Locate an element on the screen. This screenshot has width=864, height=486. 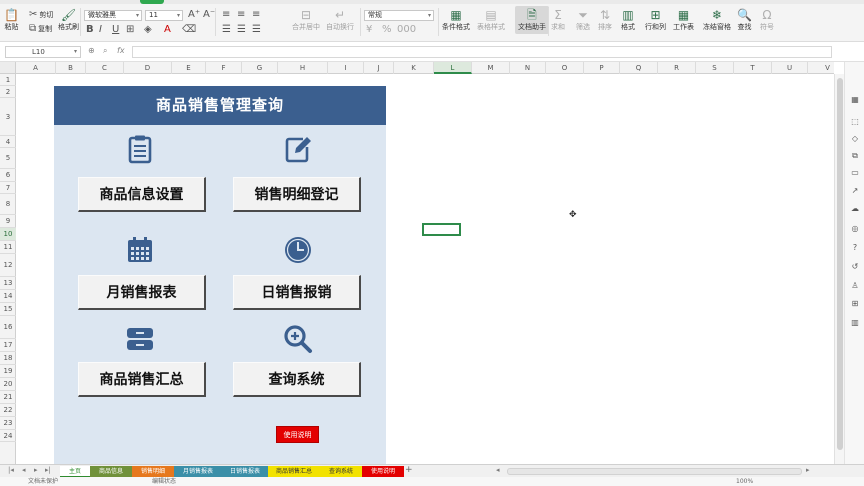
row-header-cell: 19 is located at coordinates (8, 371).